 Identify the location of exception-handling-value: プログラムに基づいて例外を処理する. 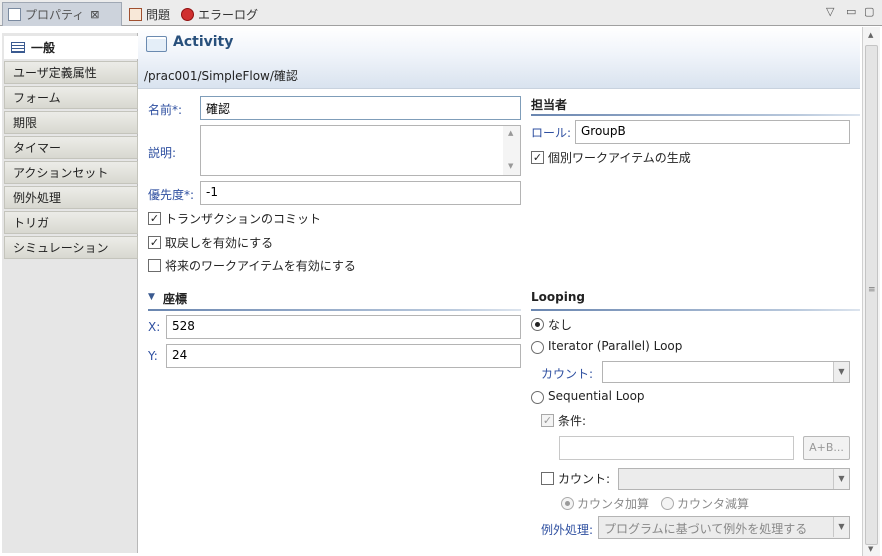
(706, 529).